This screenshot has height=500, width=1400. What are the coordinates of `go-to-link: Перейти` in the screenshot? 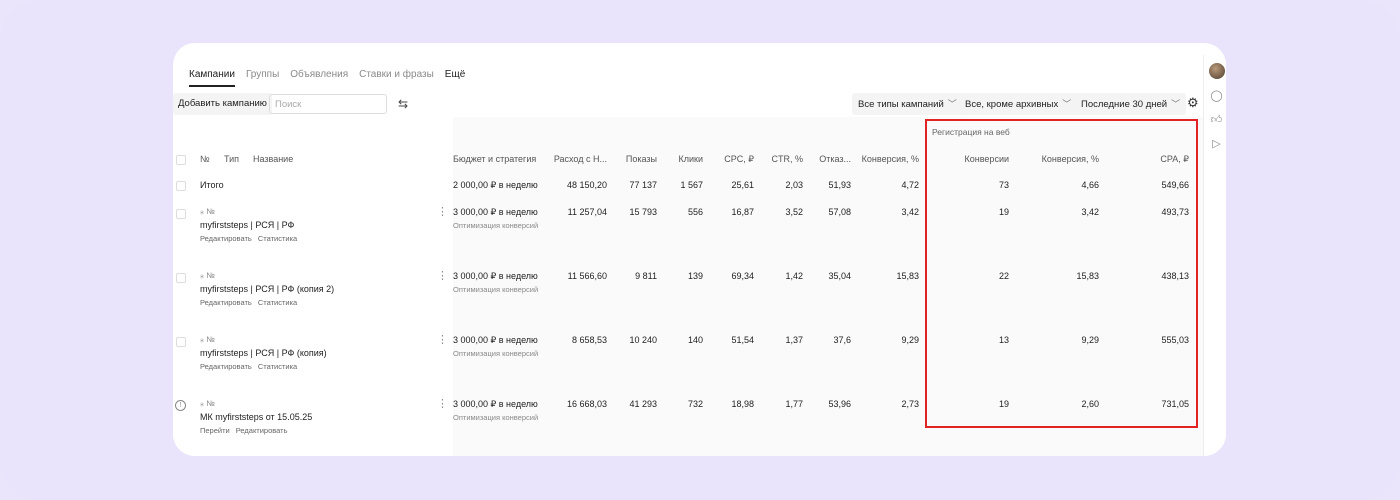 It's located at (215, 430).